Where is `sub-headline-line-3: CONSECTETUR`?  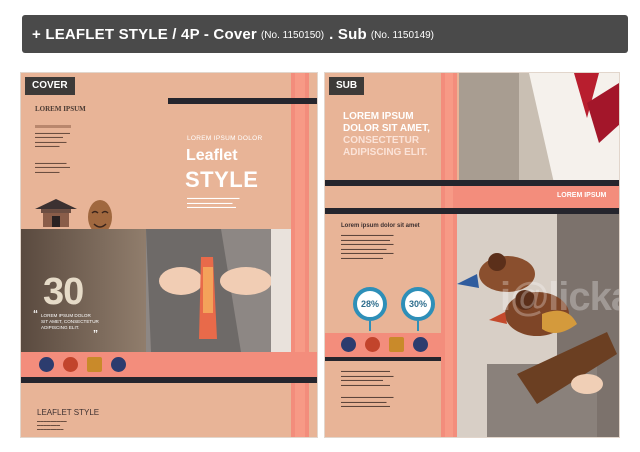 sub-headline-line-3: CONSECTETUR is located at coordinates (381, 140).